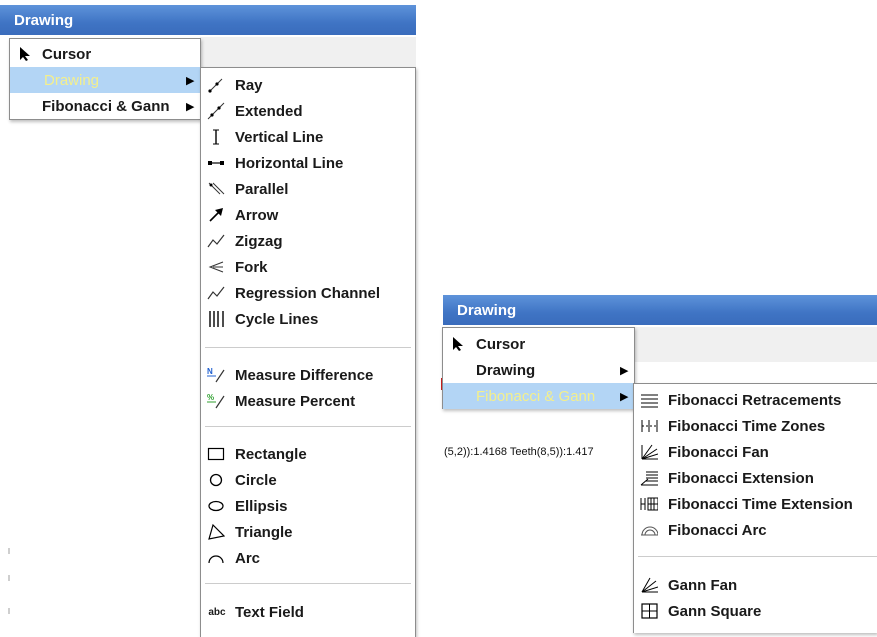 The width and height of the screenshot is (877, 637). Describe the element at coordinates (649, 585) in the screenshot. I see `gann-fan-icon` at that location.